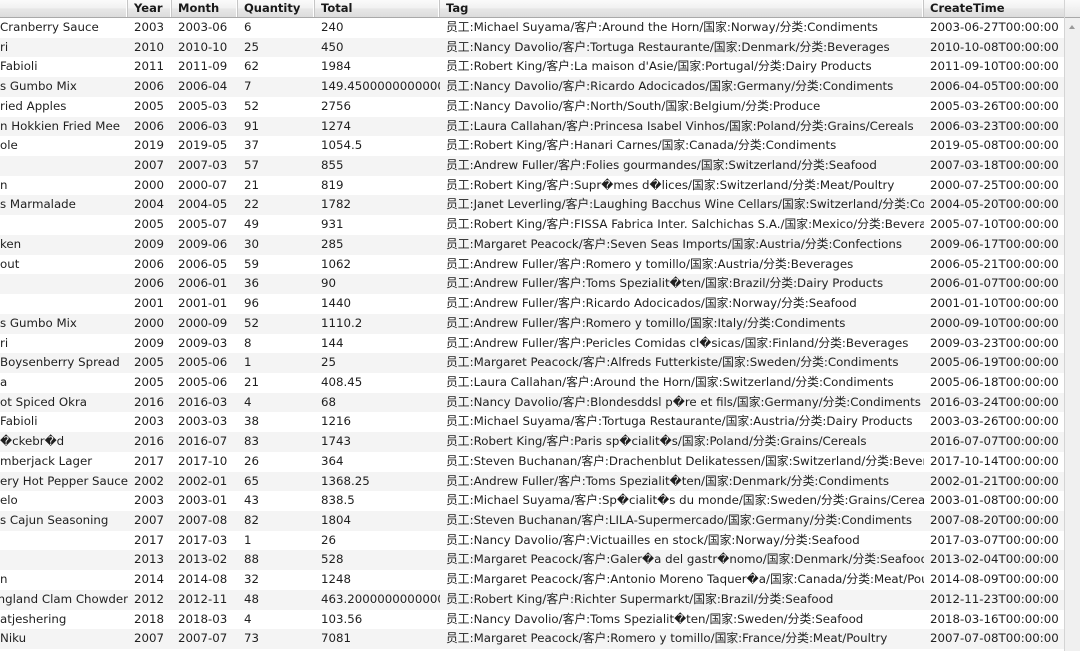  I want to click on cell-createtime: 2005-03-26T00:00:00, so click(994, 105).